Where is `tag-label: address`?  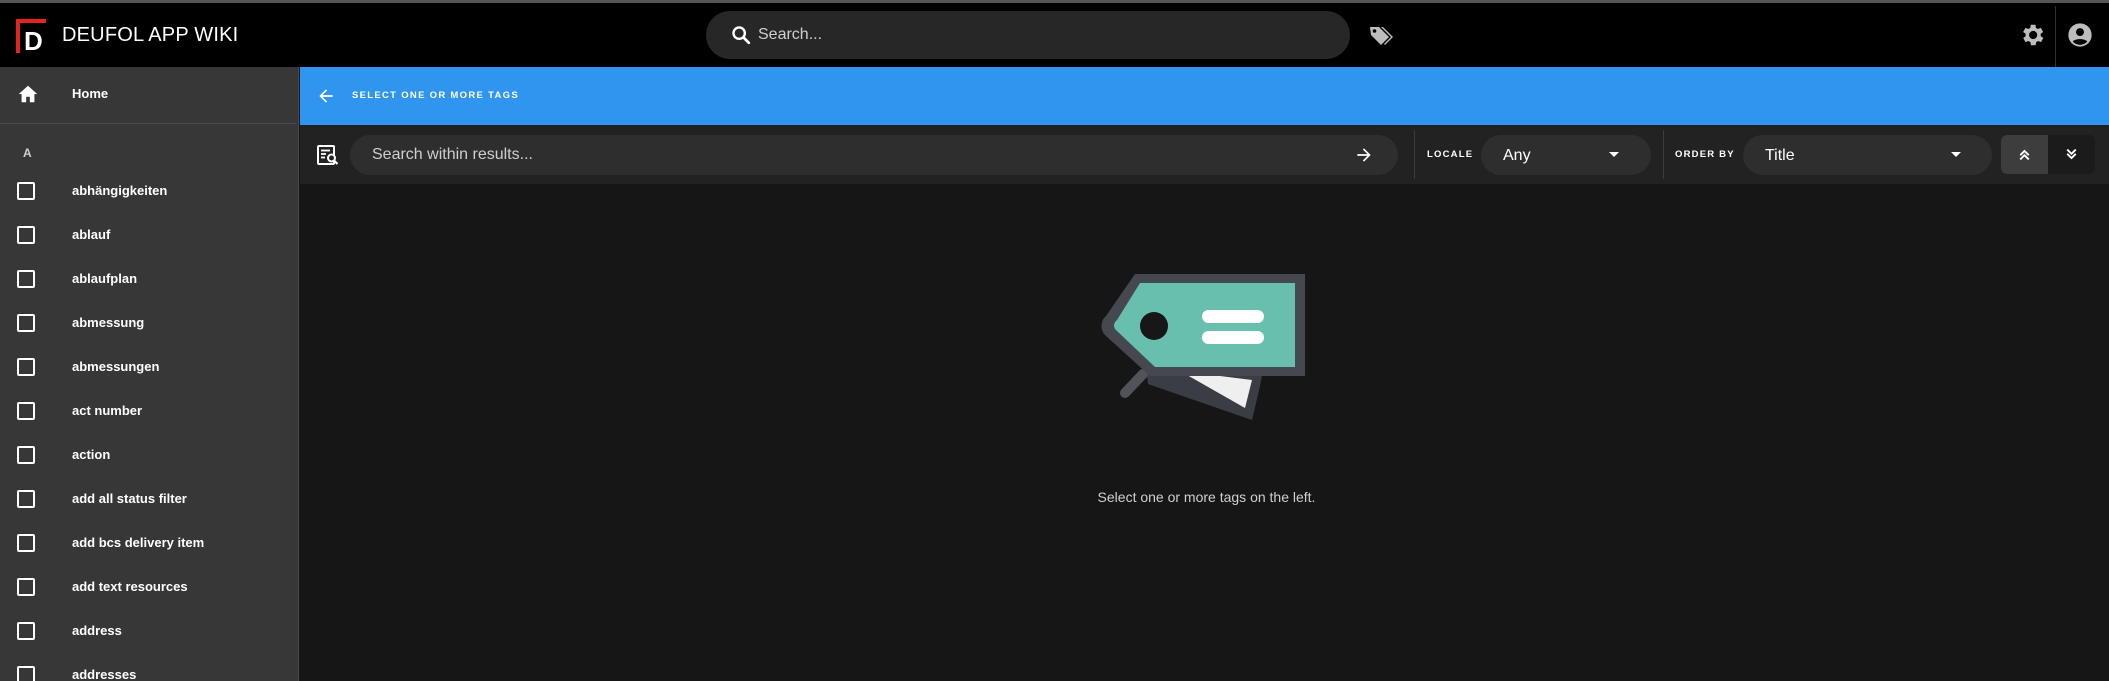
tag-label: address is located at coordinates (97, 630).